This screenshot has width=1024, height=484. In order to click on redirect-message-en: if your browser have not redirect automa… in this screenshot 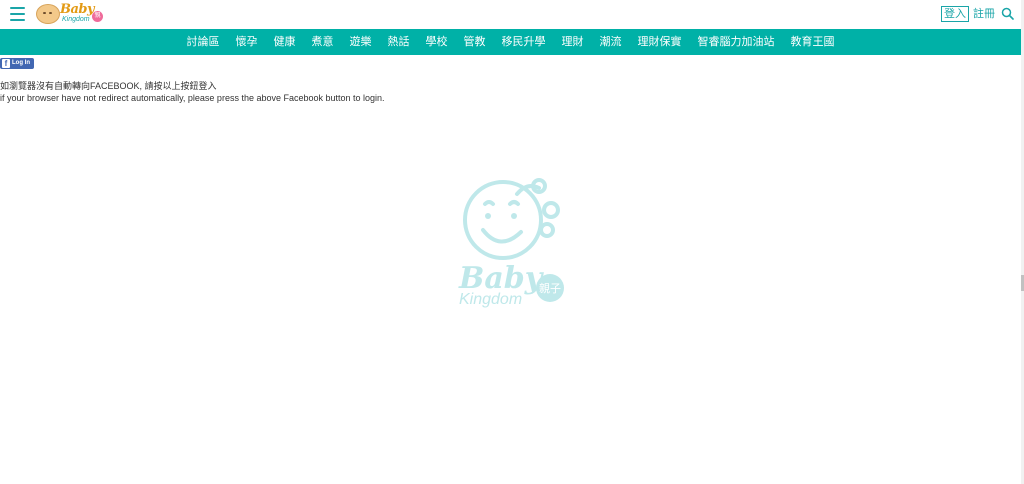, I will do `click(192, 98)`.